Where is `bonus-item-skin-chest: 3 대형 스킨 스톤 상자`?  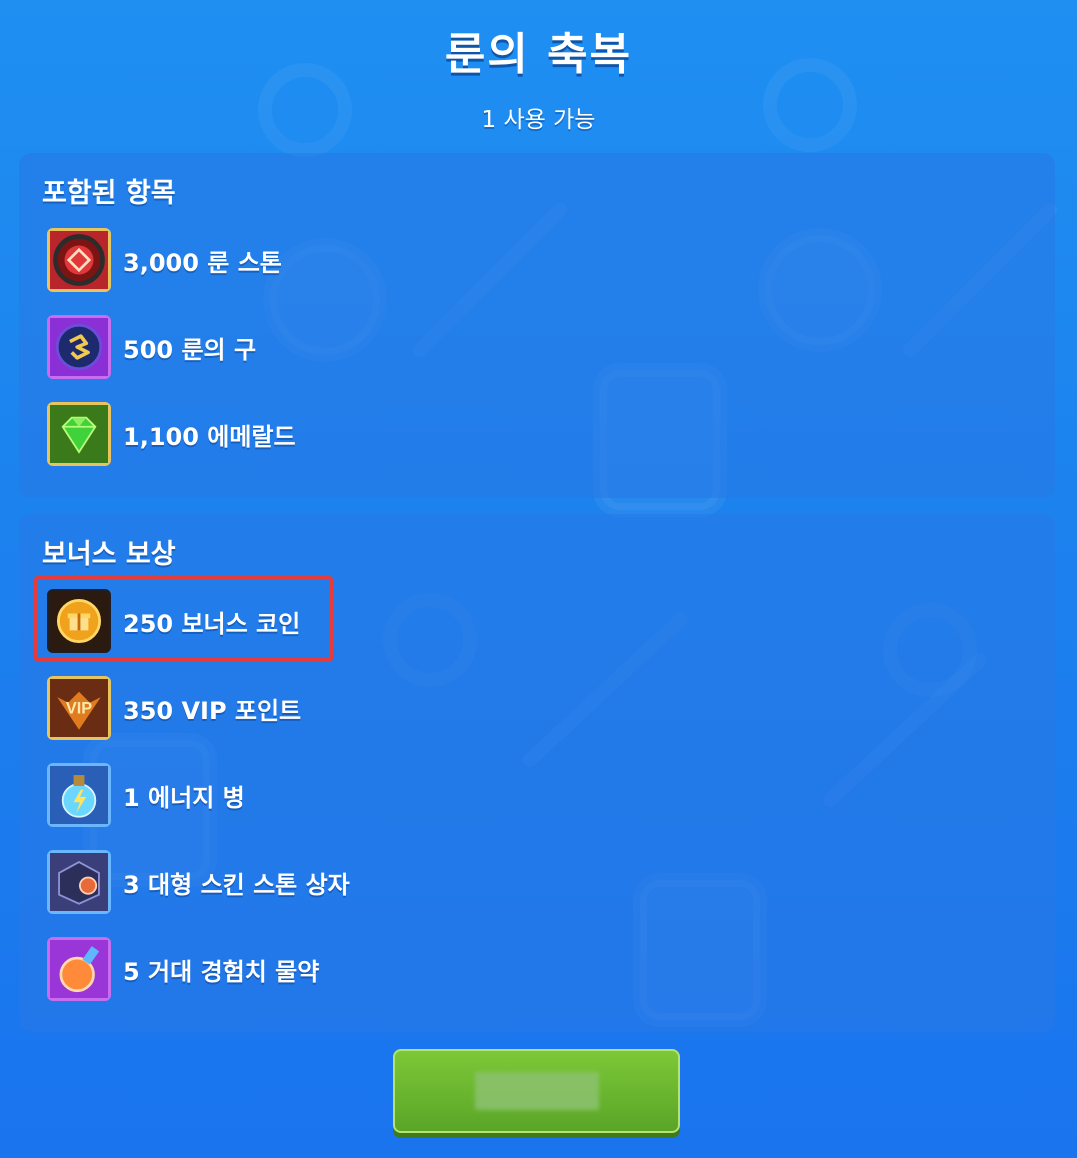
bonus-item-skin-chest: 3 대형 스킨 스톤 상자 is located at coordinates (347, 882).